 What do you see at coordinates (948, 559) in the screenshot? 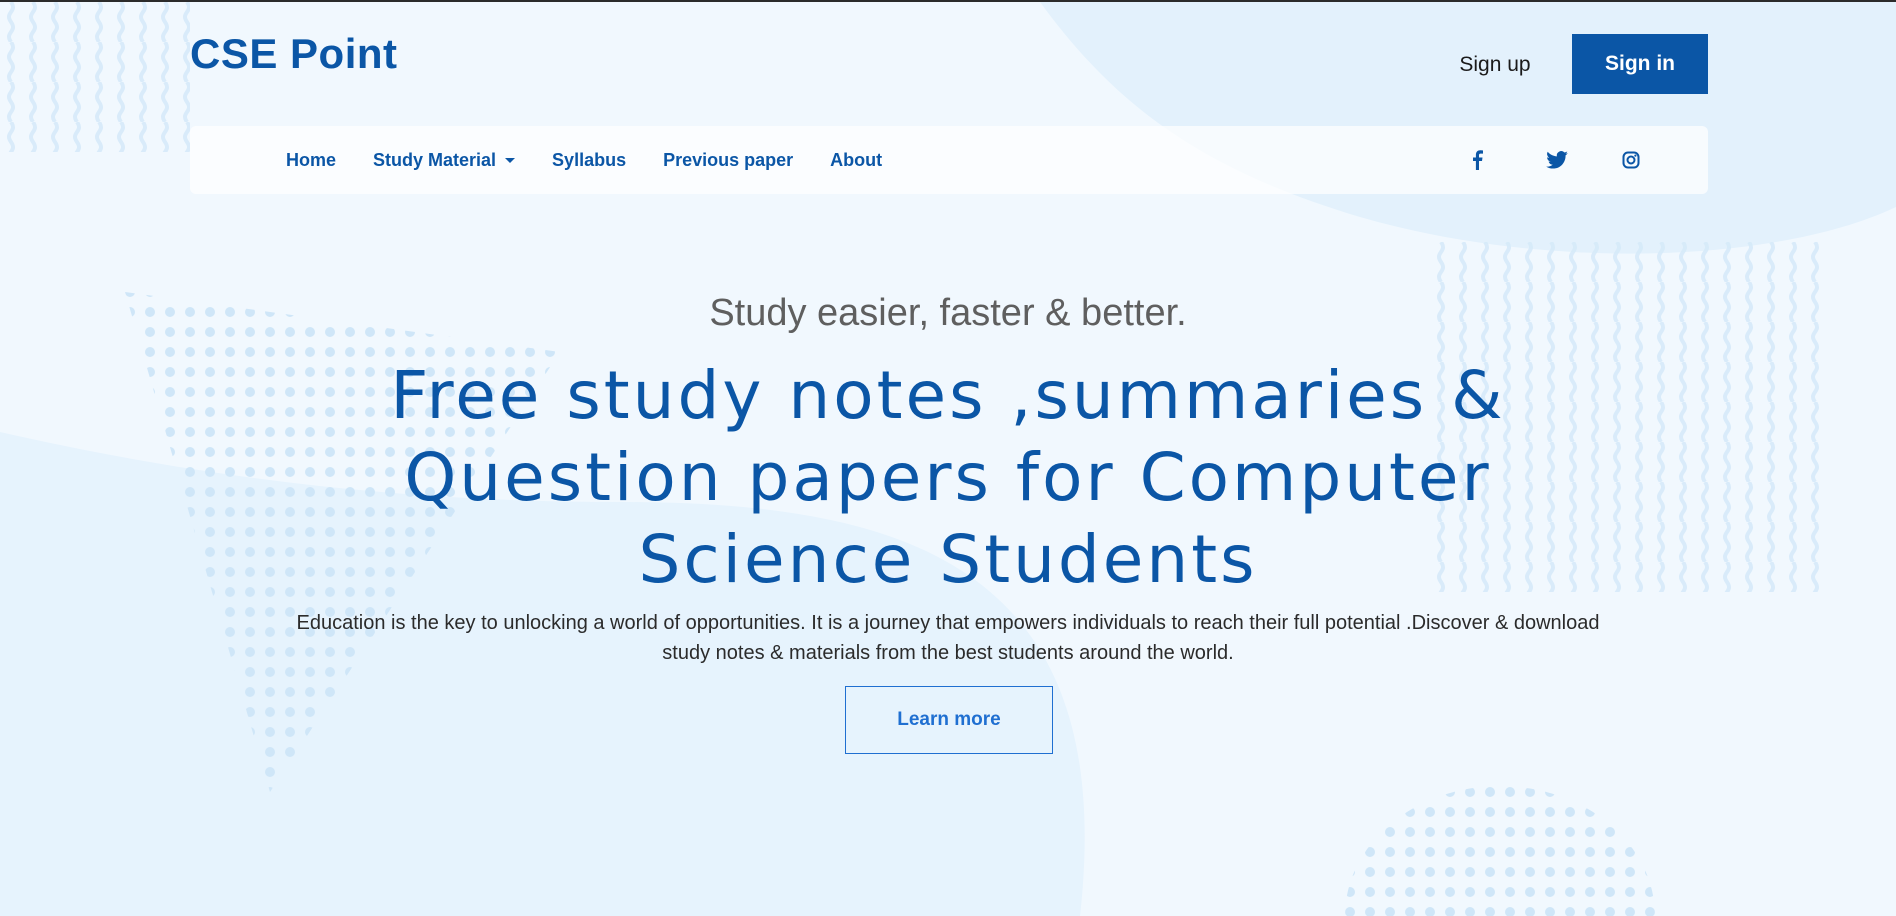
I see `hero-title-line: Science Students` at bounding box center [948, 559].